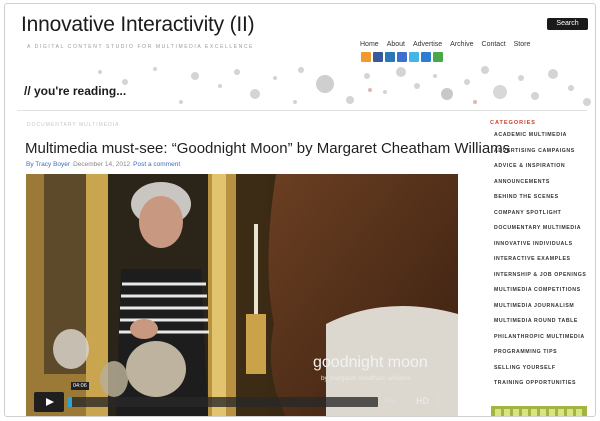 Image resolution: width=600 pixels, height=421 pixels. What do you see at coordinates (540, 187) in the screenshot?
I see `category-item: Announcements` at bounding box center [540, 187].